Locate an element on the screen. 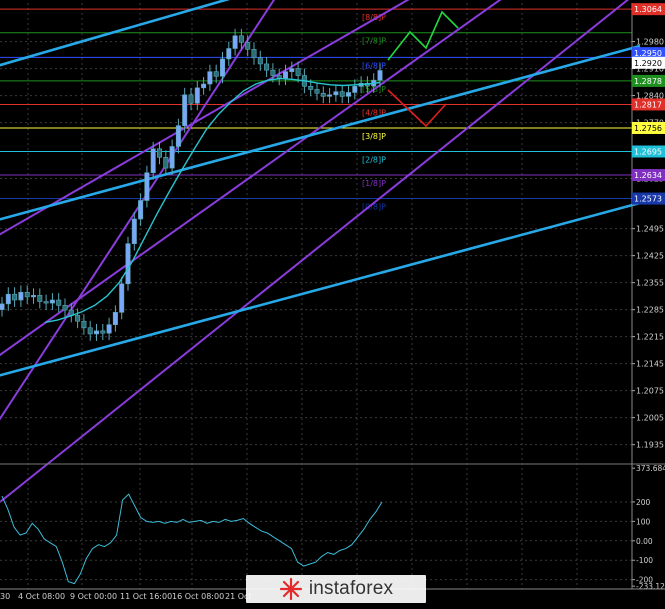 The height and width of the screenshot is (609, 665). price-box-label: 1.2634 is located at coordinates (648, 175).